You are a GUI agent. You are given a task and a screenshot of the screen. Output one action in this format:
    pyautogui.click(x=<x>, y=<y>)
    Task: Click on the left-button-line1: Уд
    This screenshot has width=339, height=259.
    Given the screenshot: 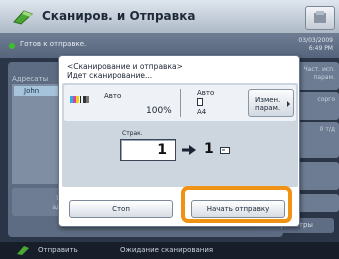 What is the action you would take?
    pyautogui.click(x=38, y=198)
    